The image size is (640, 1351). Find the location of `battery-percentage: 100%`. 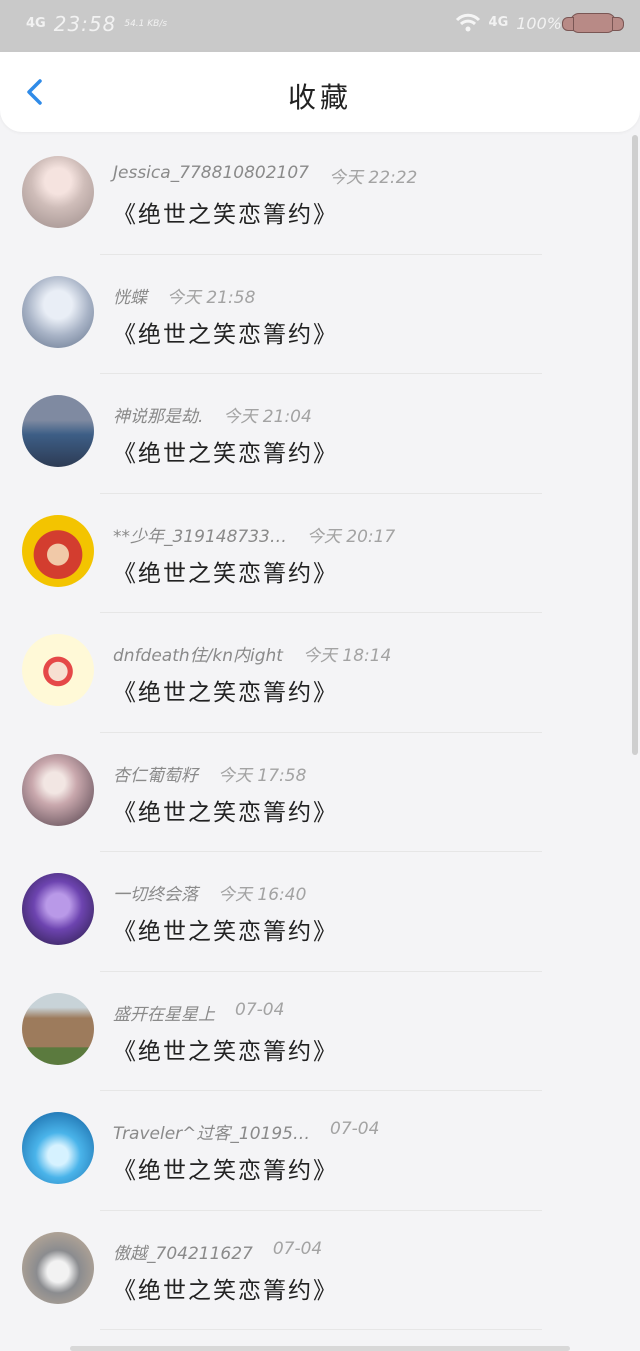

battery-percentage: 100% is located at coordinates (539, 23).